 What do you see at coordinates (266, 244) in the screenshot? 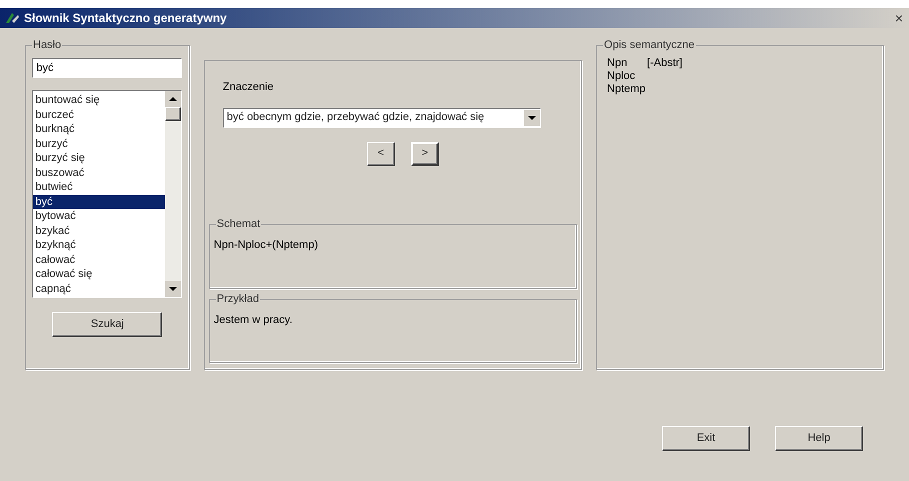
I see `schema-text: Npn-Nploc+(Nptemp)` at bounding box center [266, 244].